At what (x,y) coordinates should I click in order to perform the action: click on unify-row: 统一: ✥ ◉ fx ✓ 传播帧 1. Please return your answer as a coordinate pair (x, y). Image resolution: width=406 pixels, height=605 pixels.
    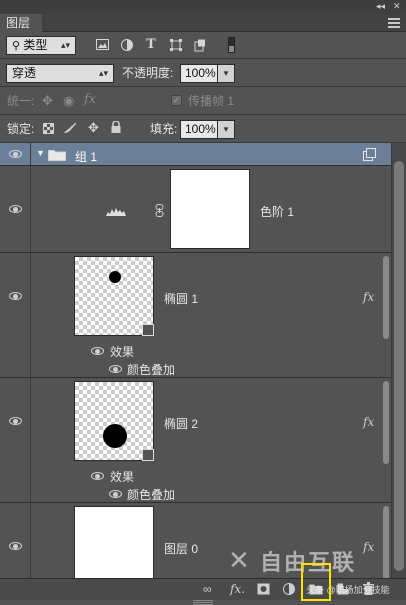
    Looking at the image, I should click on (203, 101).